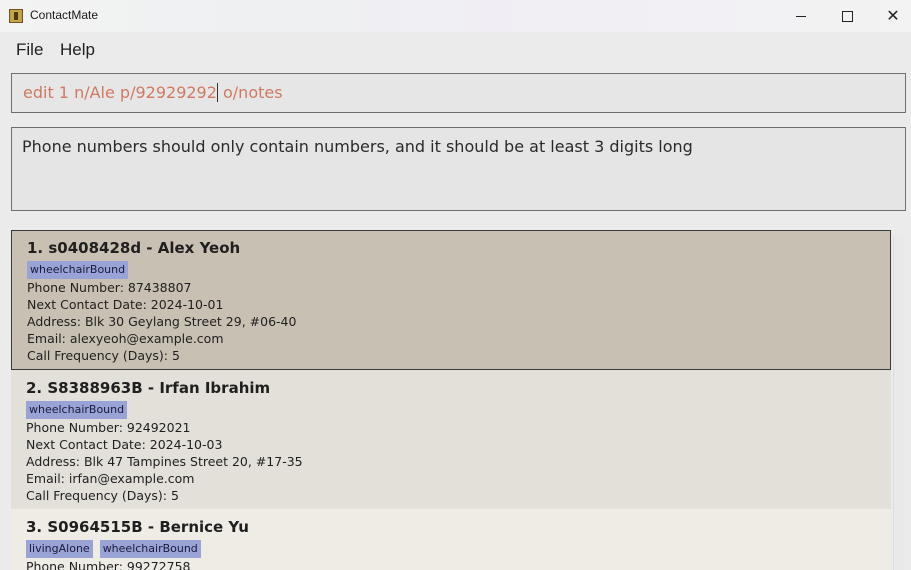 Image resolution: width=911 pixels, height=570 pixels. I want to click on list-scrollbar, so click(898, 403).